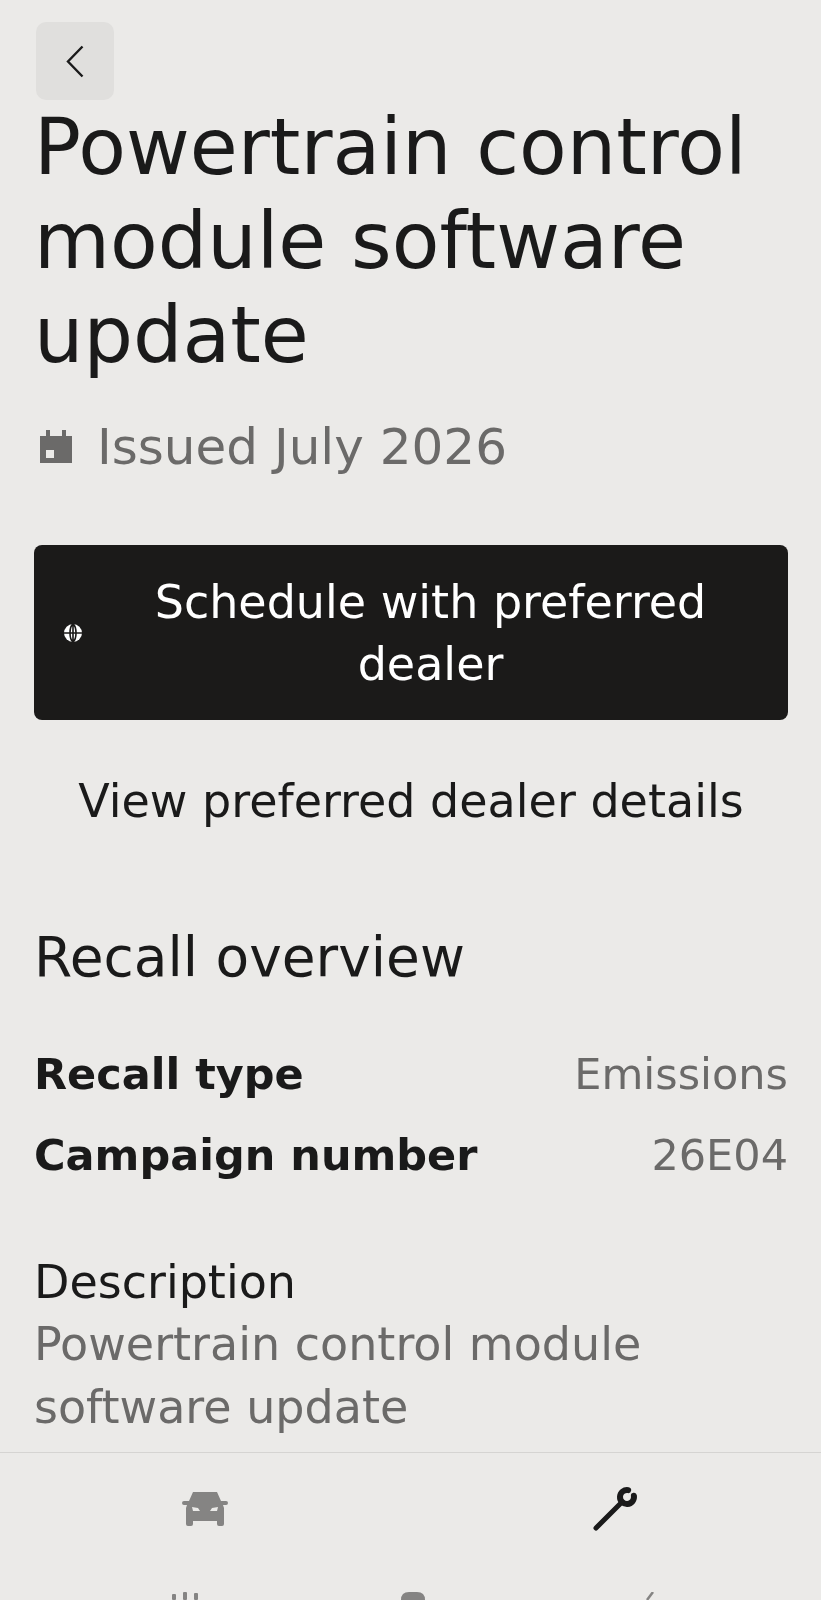 The width and height of the screenshot is (821, 1600). I want to click on calendar-icon, so click(56, 447).